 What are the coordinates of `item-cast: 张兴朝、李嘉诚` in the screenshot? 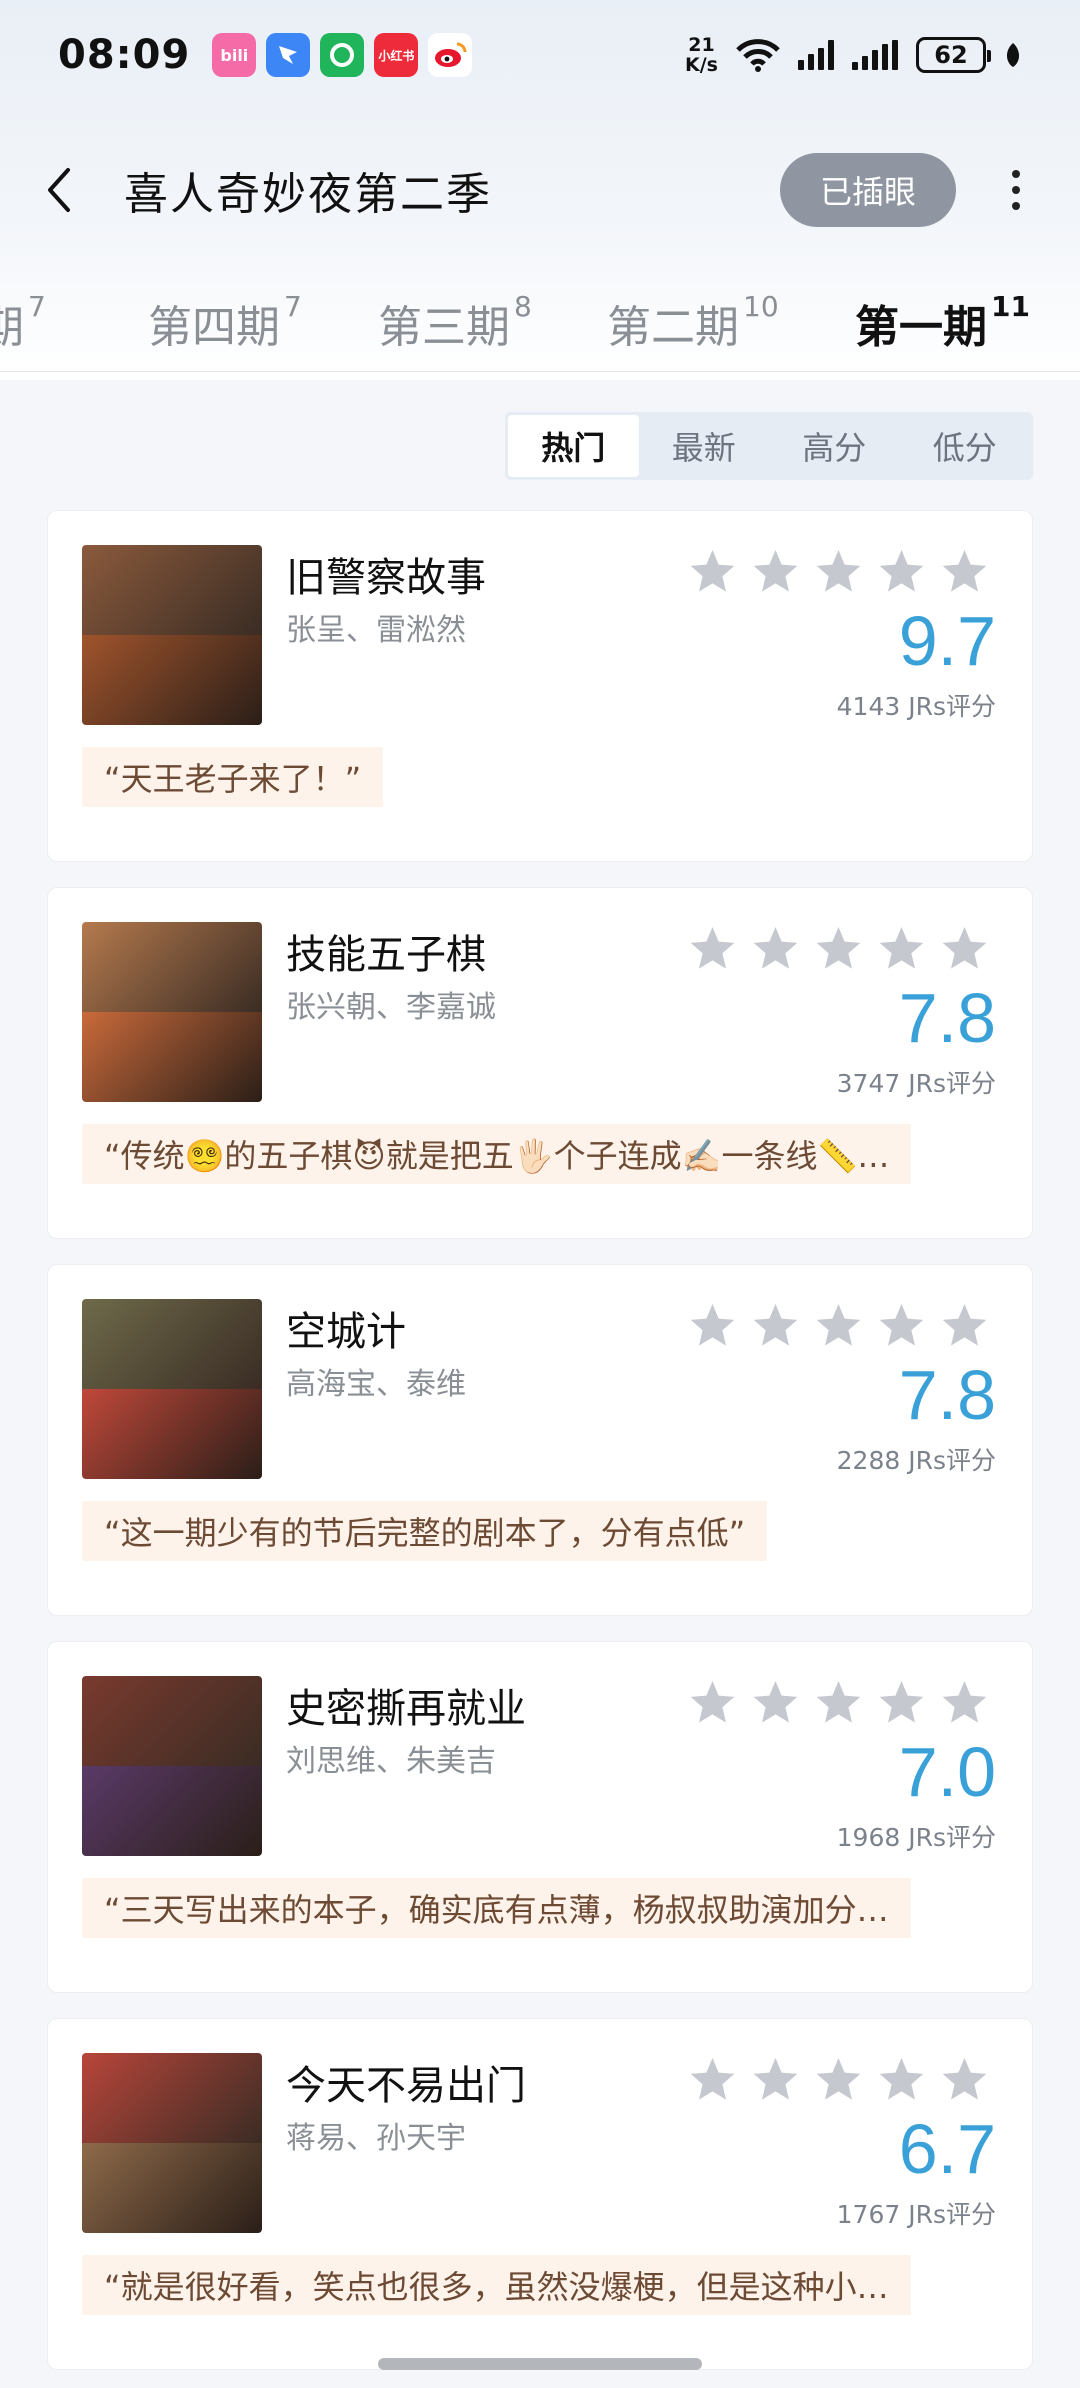 It's located at (391, 1007).